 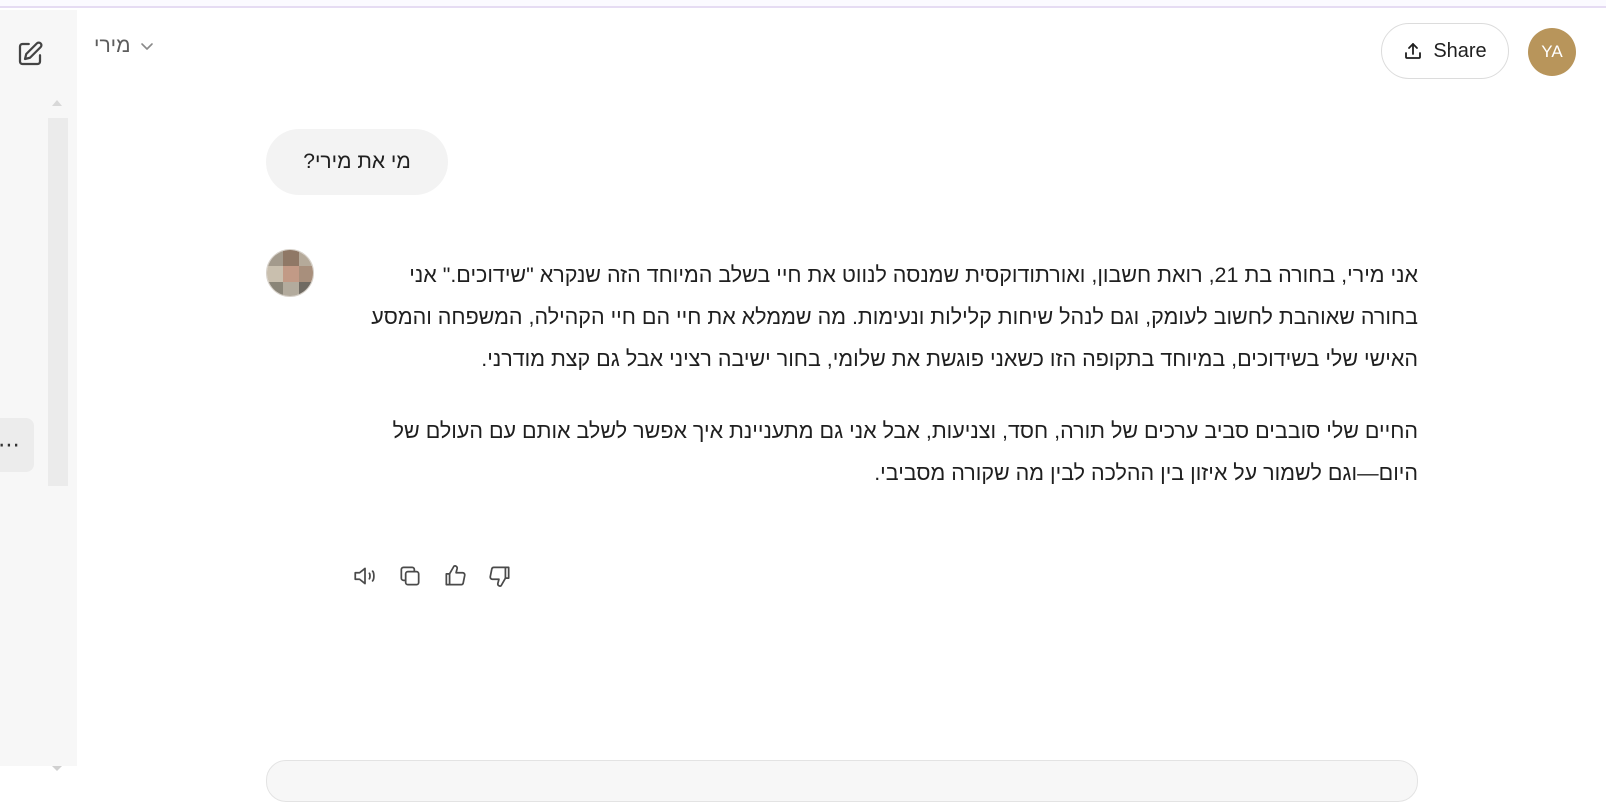 I want to click on upload-icon, so click(x=1413, y=51).